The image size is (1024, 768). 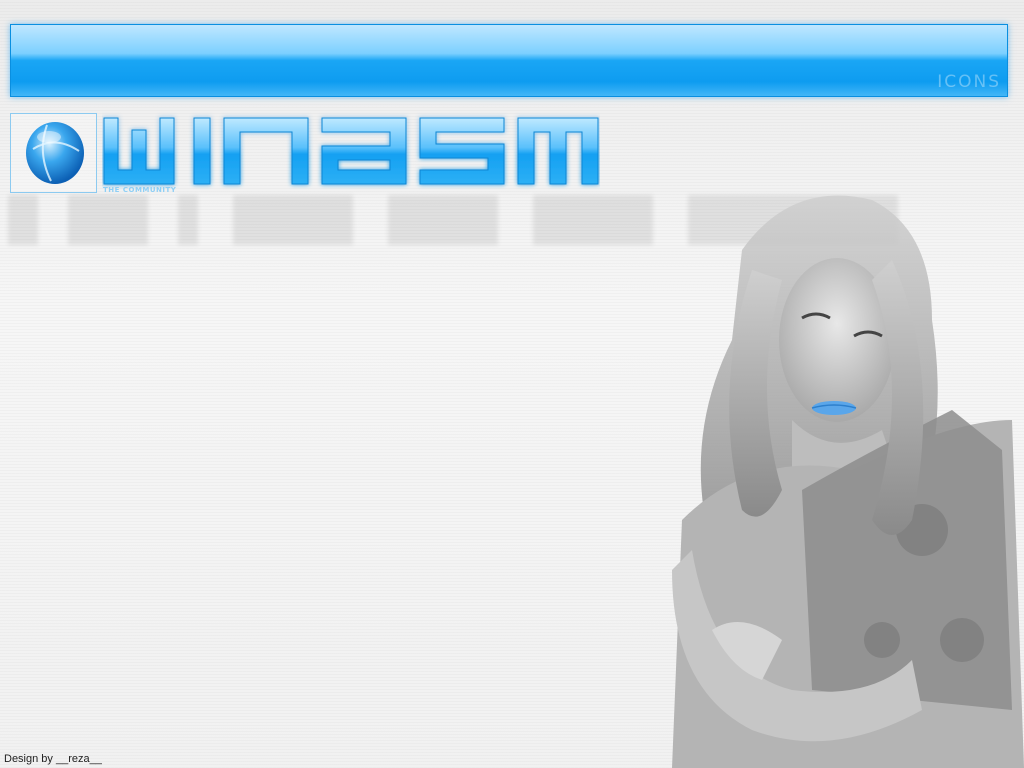 I want to click on logo-tagline: THE COMMUNITY, so click(x=140, y=190).